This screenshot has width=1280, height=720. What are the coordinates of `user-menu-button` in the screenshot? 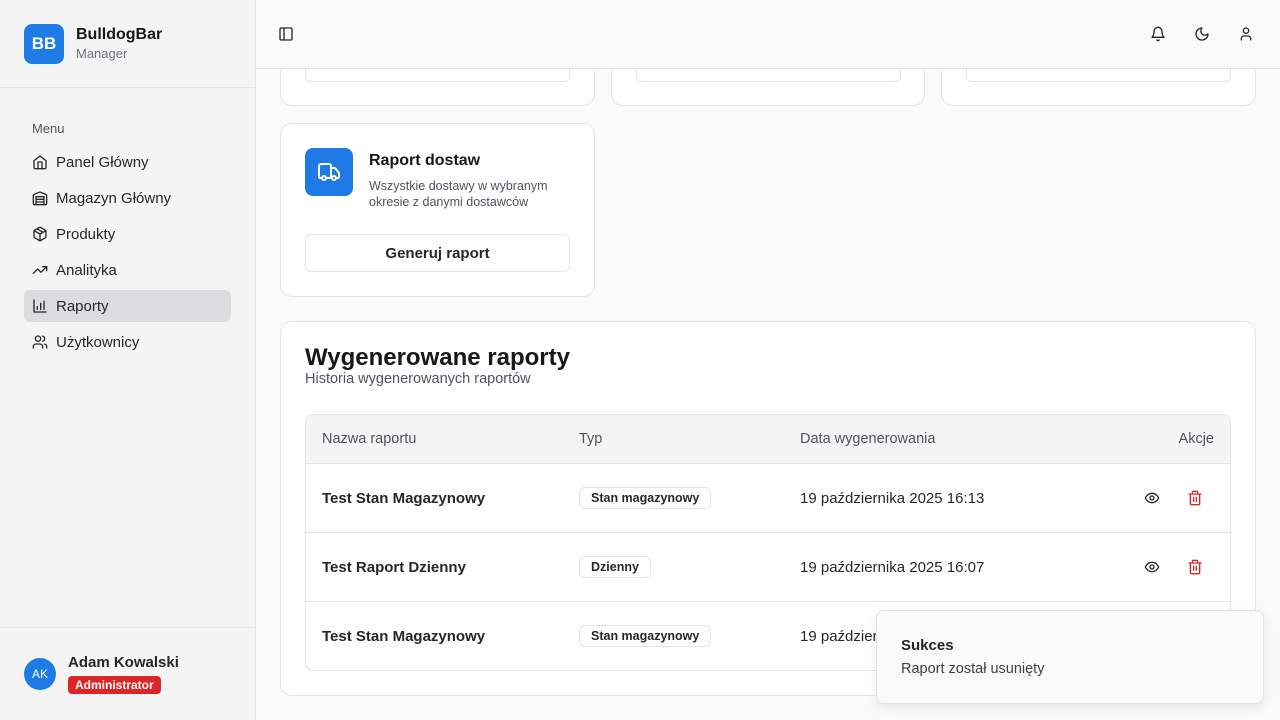 It's located at (1246, 34).